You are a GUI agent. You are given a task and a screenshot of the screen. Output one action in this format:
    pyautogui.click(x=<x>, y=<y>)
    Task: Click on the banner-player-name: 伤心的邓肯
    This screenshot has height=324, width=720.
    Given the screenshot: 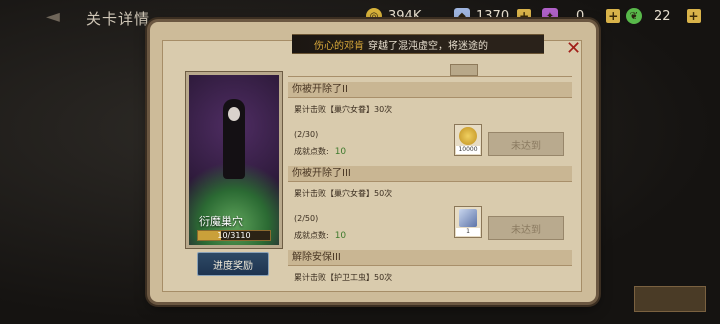 What is the action you would take?
    pyautogui.click(x=339, y=46)
    